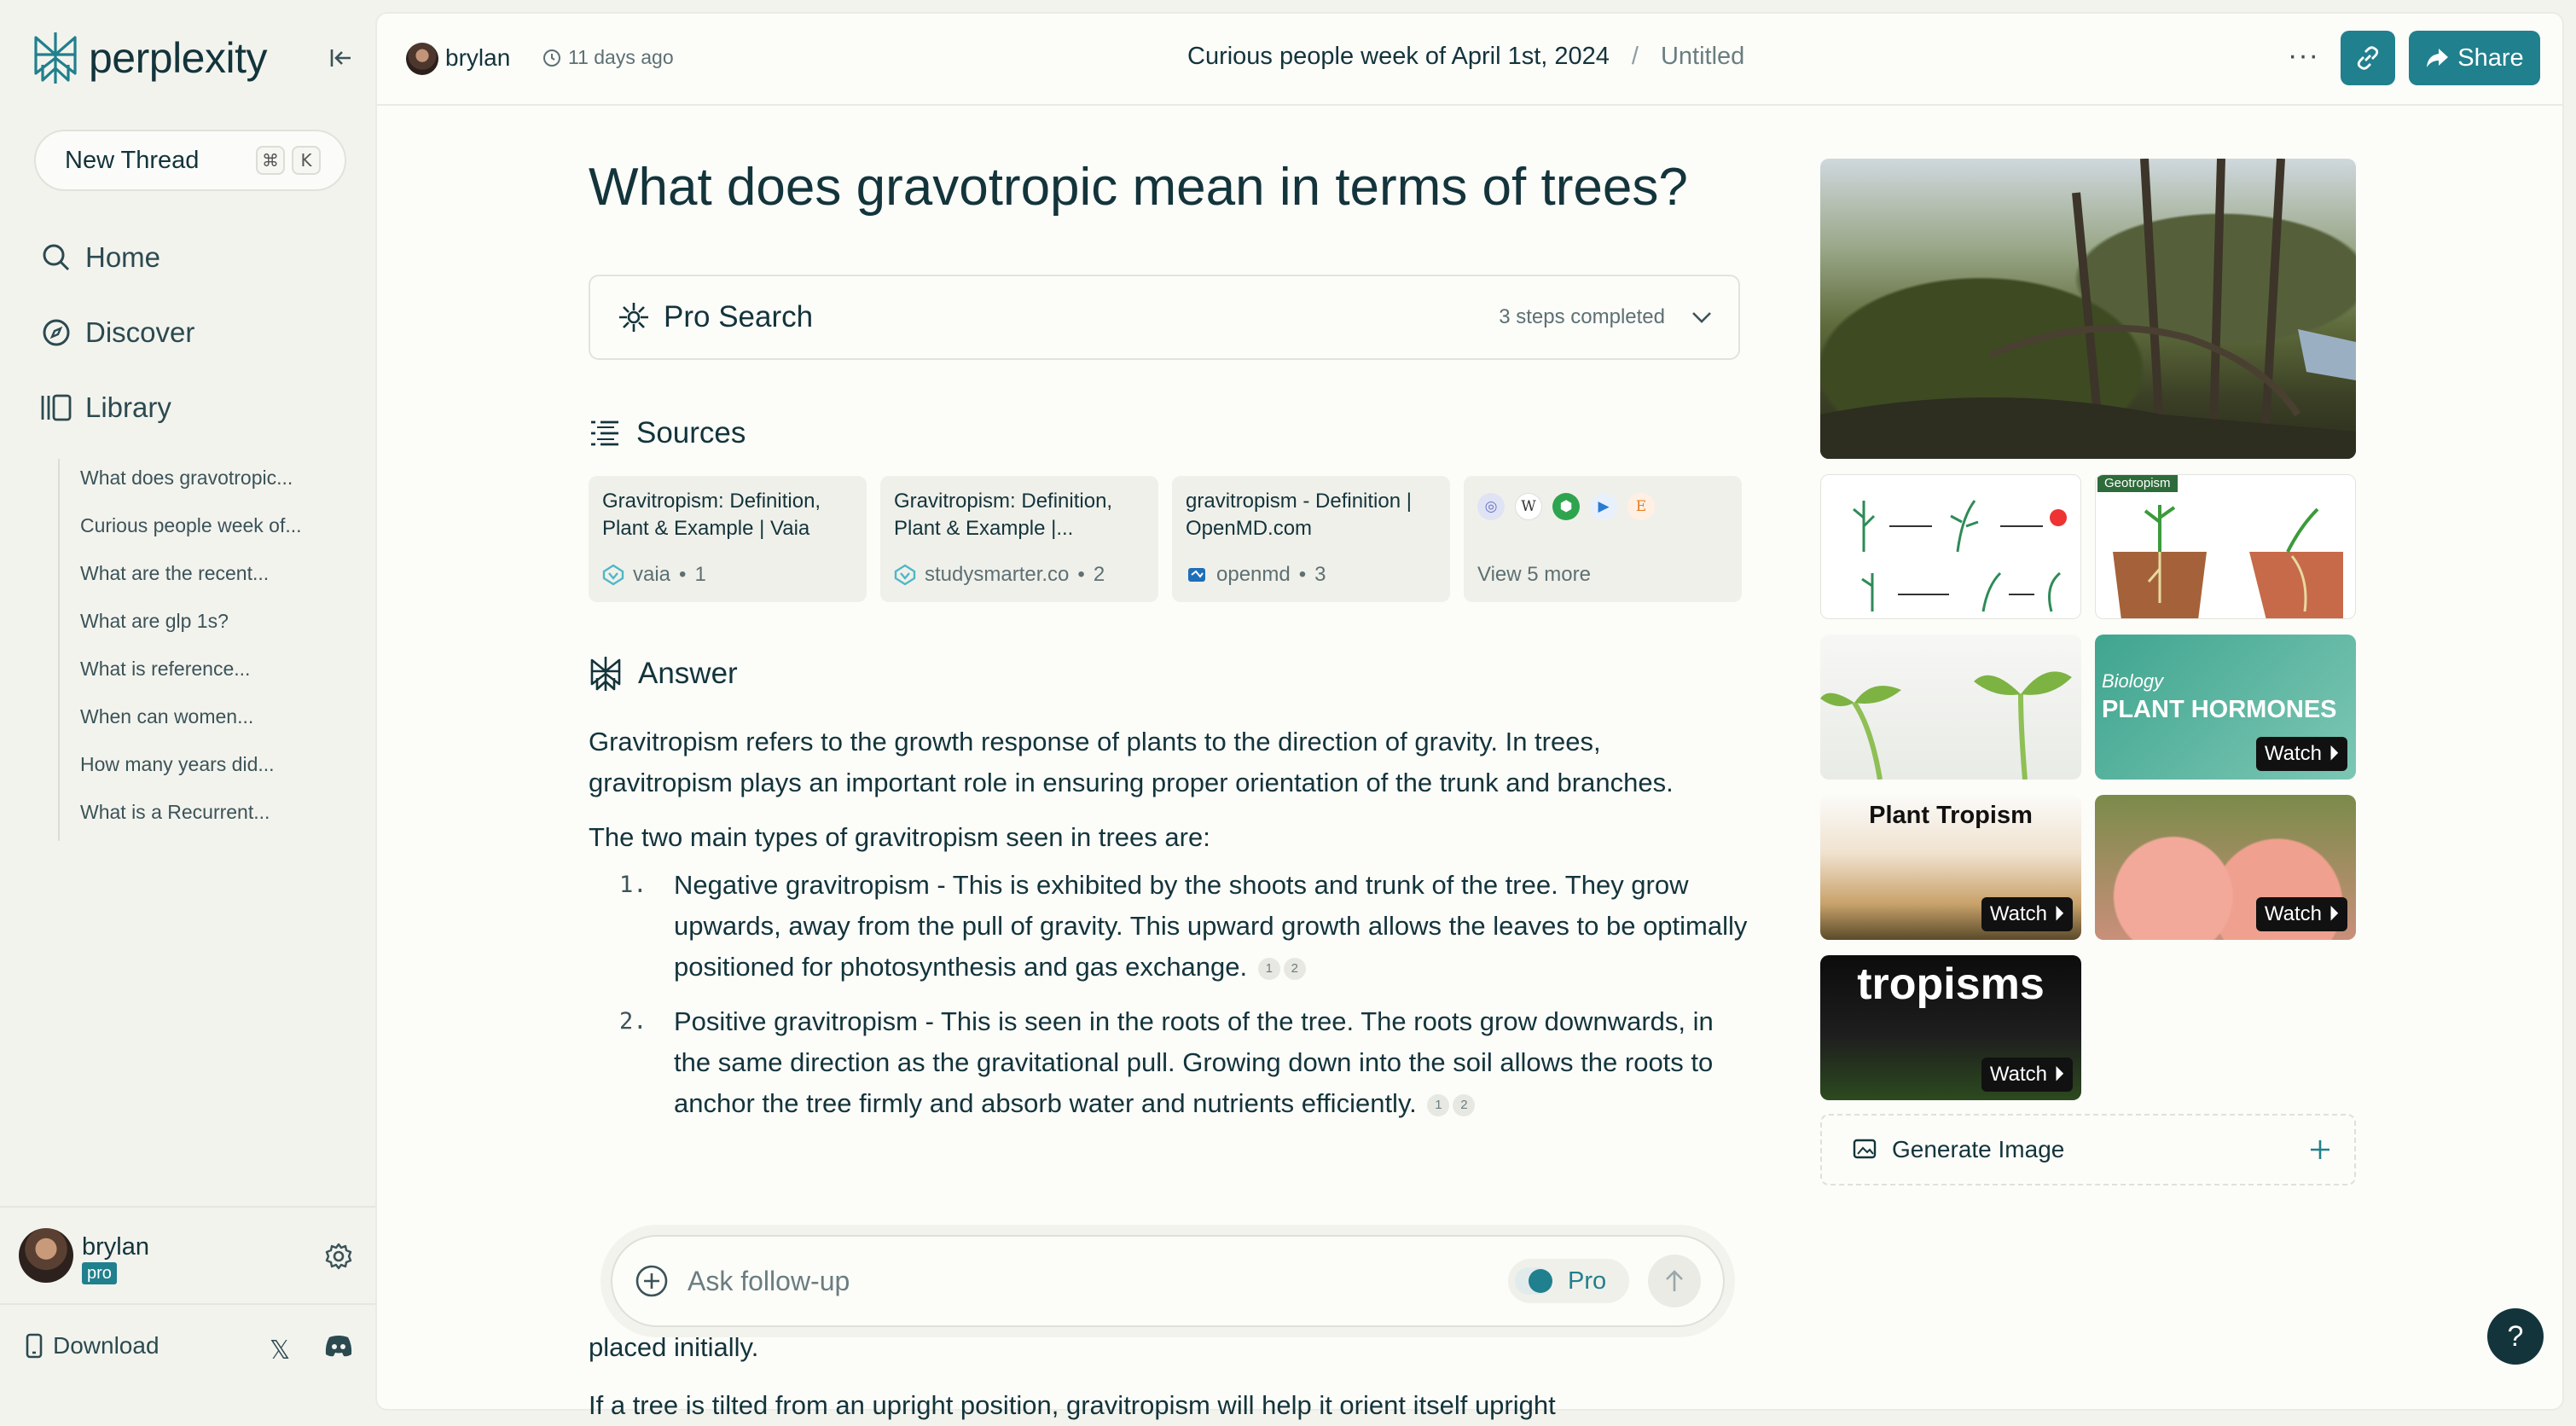 Image resolution: width=2576 pixels, height=1426 pixels. I want to click on media-tile: tropisms Watch ⏵, so click(1950, 1028).